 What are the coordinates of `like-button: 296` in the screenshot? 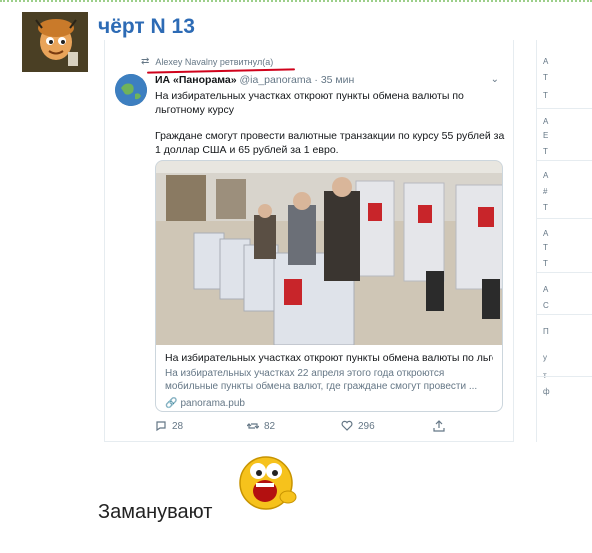 It's located at (358, 426).